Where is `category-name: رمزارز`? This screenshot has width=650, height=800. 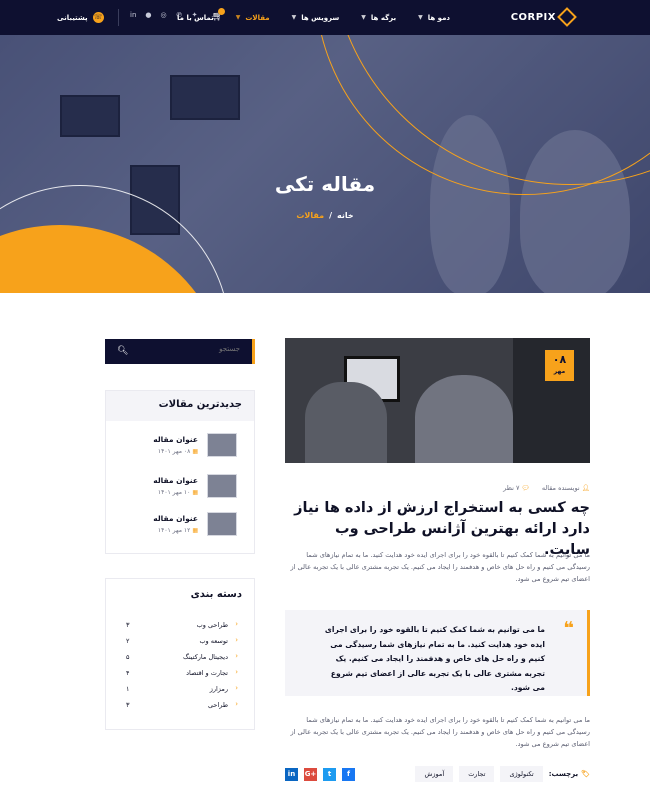
category-name: رمزارز is located at coordinates (219, 689).